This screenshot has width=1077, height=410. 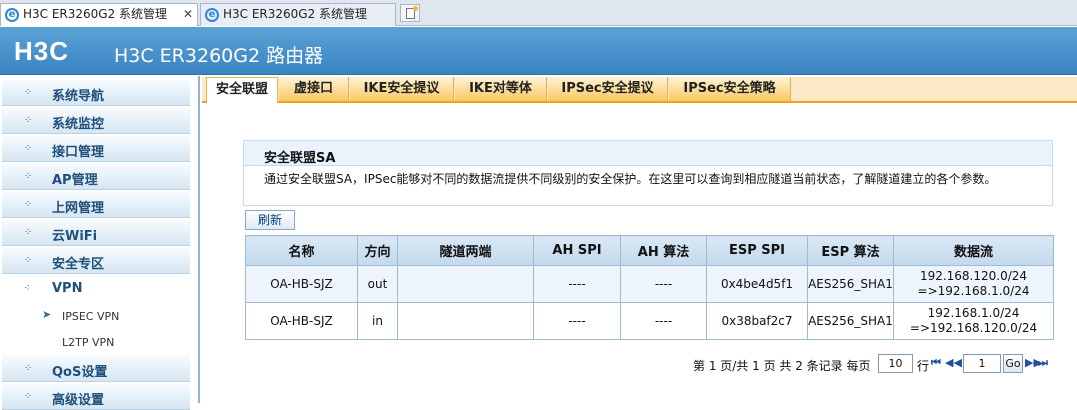 I want to click on cell-esp-spi: 0x4be4d5f1, so click(x=757, y=284).